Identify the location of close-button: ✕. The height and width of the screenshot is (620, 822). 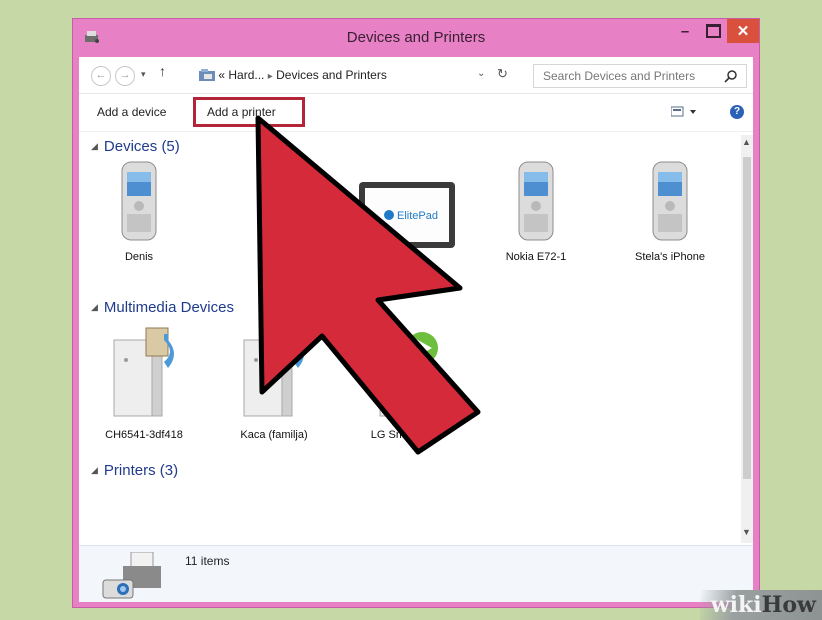
(743, 31).